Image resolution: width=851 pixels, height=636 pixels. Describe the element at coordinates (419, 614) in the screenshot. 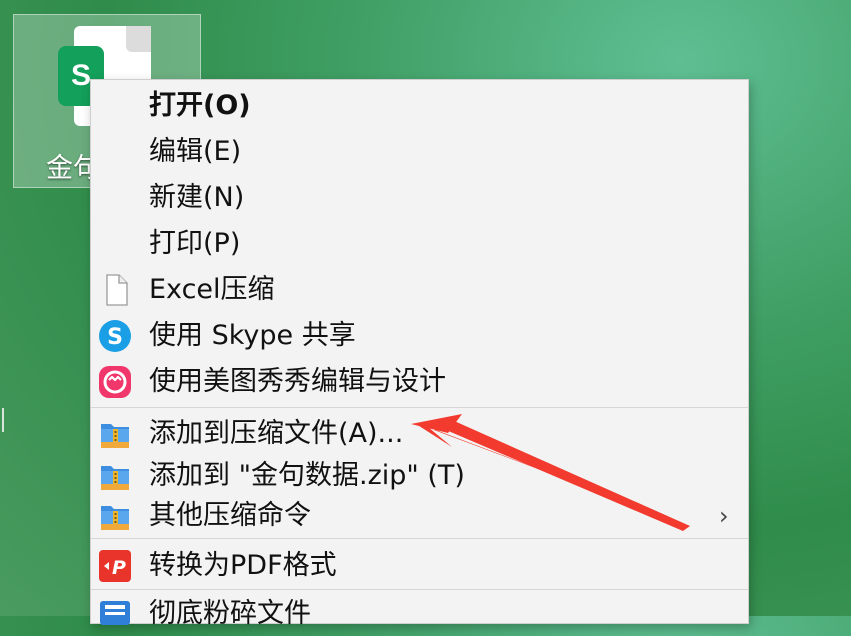

I see `menu-item-shred-file: 彻底粉碎文件` at that location.